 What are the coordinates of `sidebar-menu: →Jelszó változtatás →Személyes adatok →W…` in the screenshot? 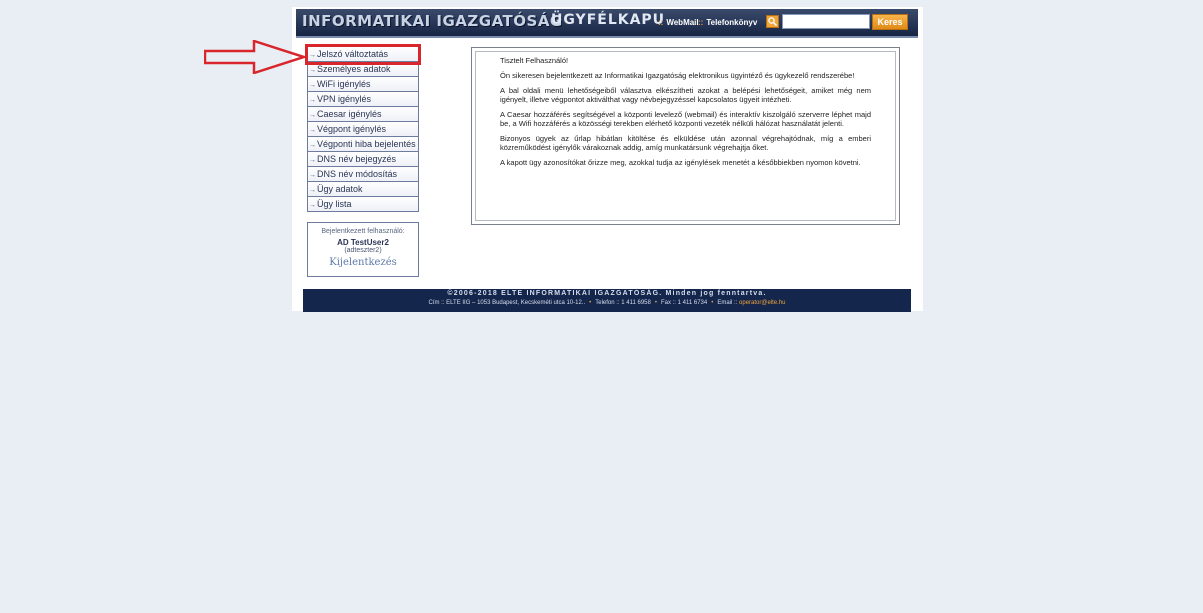 It's located at (363, 128).